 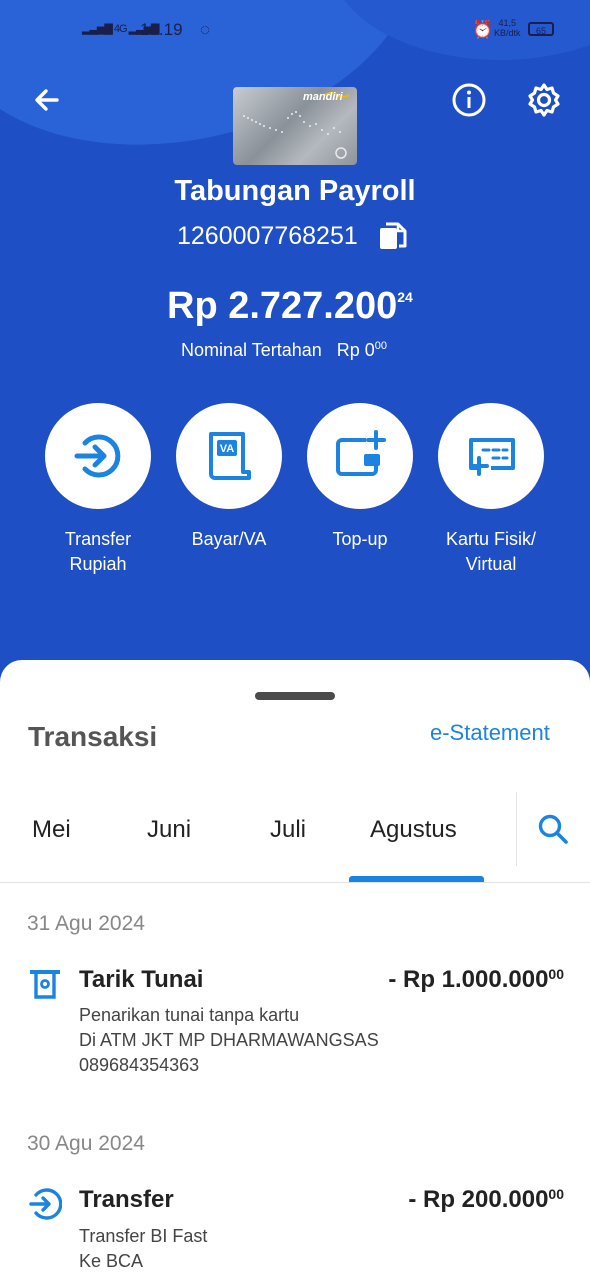 What do you see at coordinates (360, 539) in the screenshot?
I see `action-label: Top-up` at bounding box center [360, 539].